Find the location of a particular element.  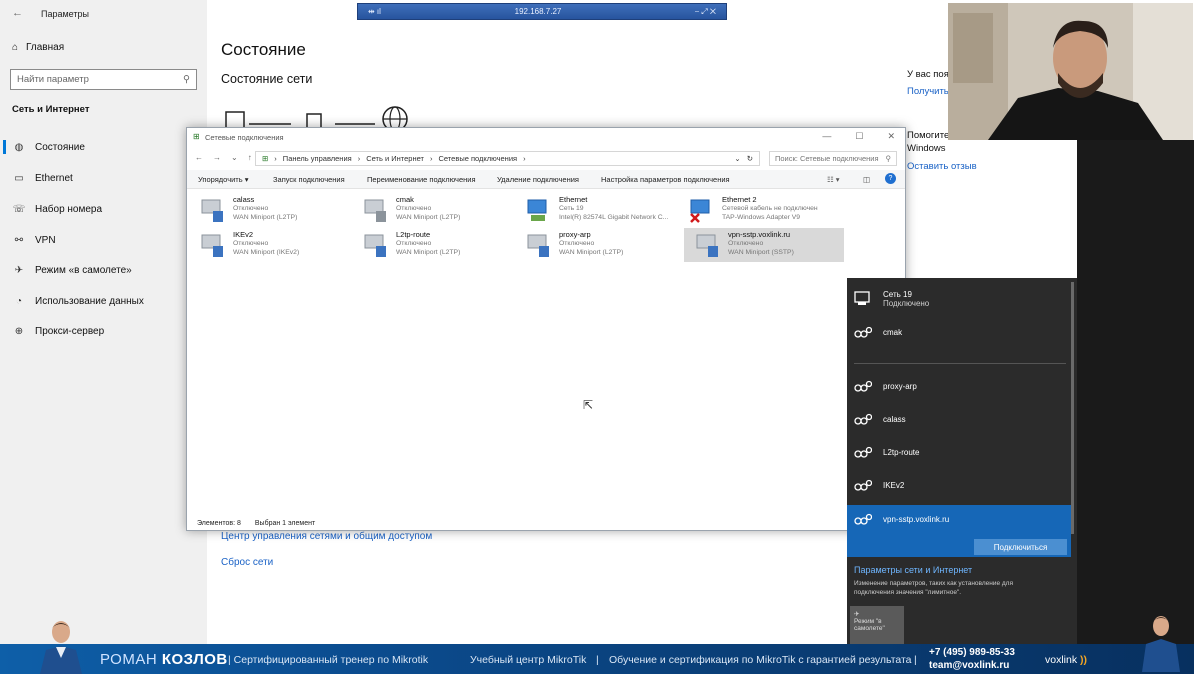

refresh-icon: ↻ is located at coordinates (750, 158).